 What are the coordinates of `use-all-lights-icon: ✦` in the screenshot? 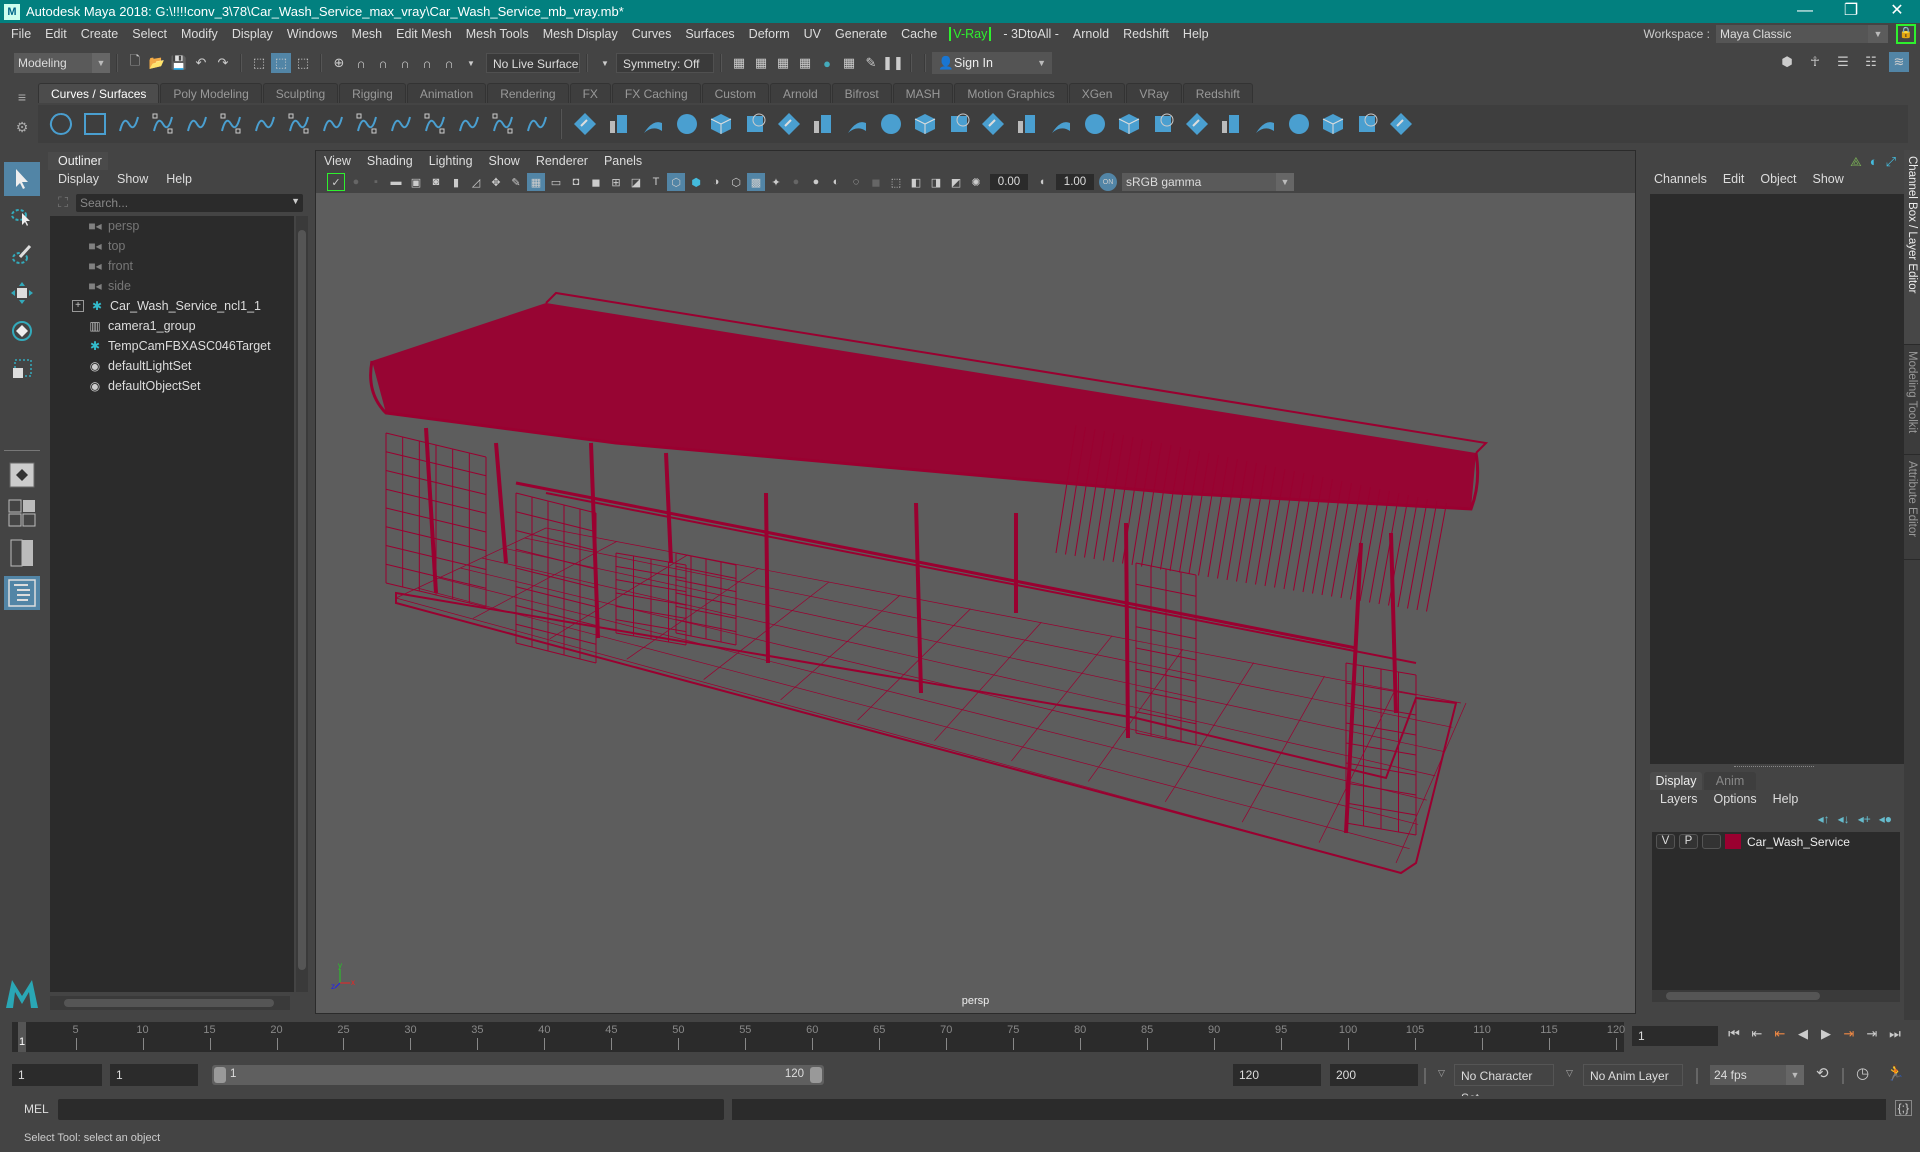 It's located at (776, 182).